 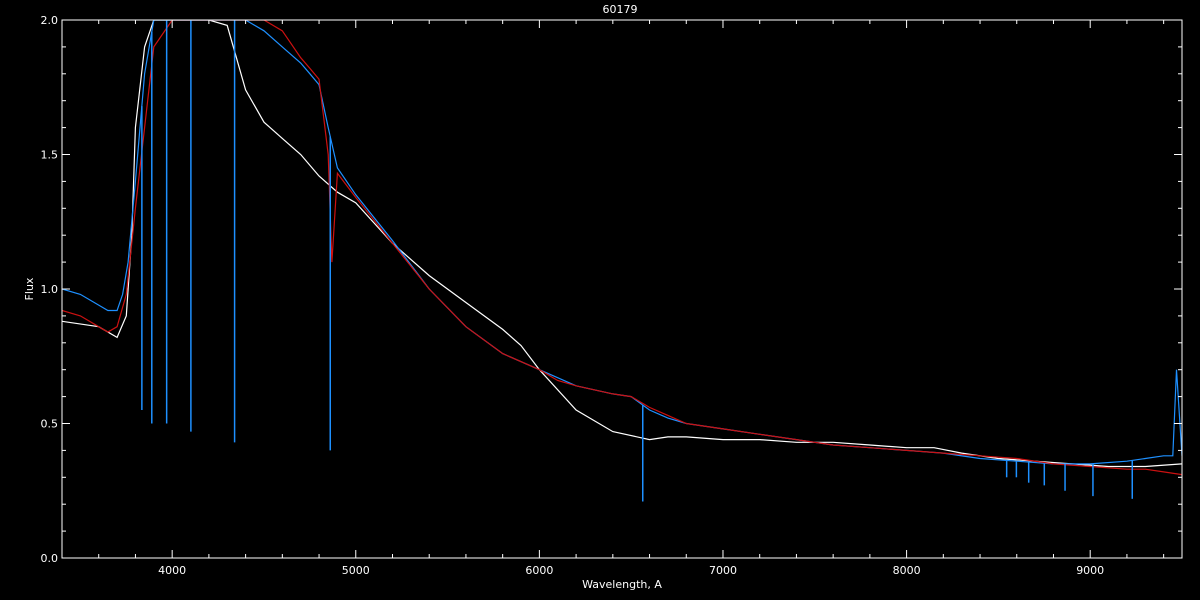 I want to click on y-tick-label: 1.5, so click(x=50, y=155).